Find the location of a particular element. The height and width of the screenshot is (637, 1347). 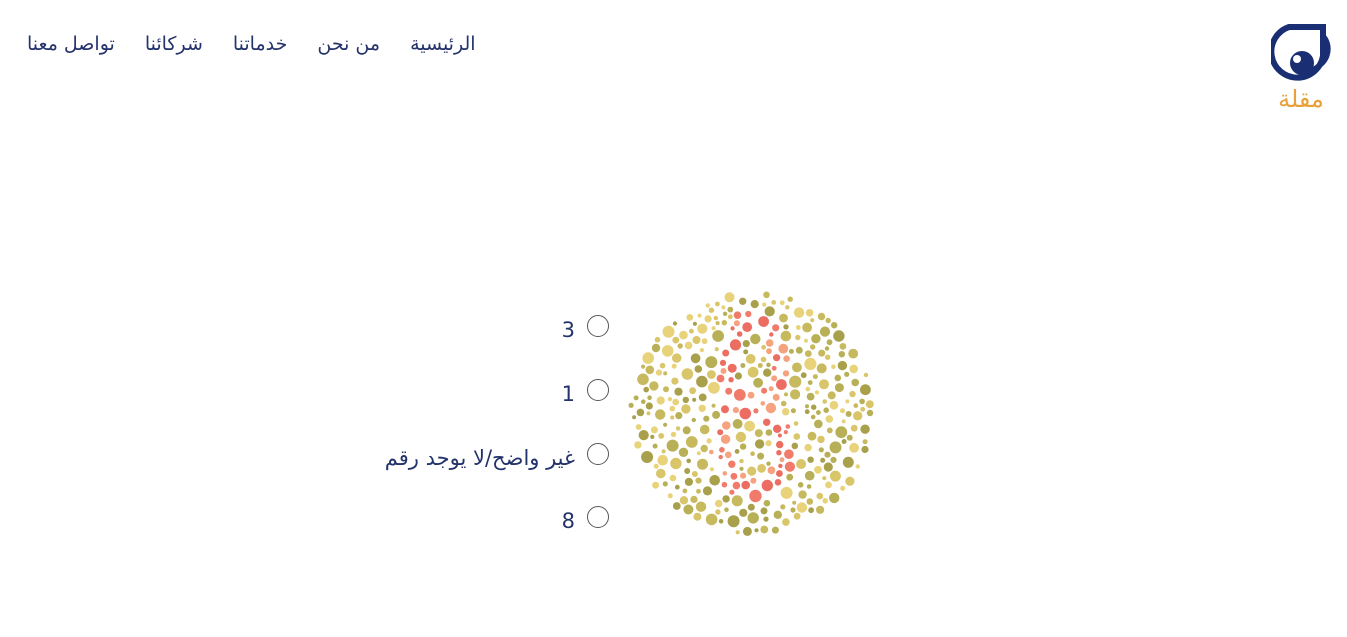

nav-item-services: خدماتنا is located at coordinates (260, 44).